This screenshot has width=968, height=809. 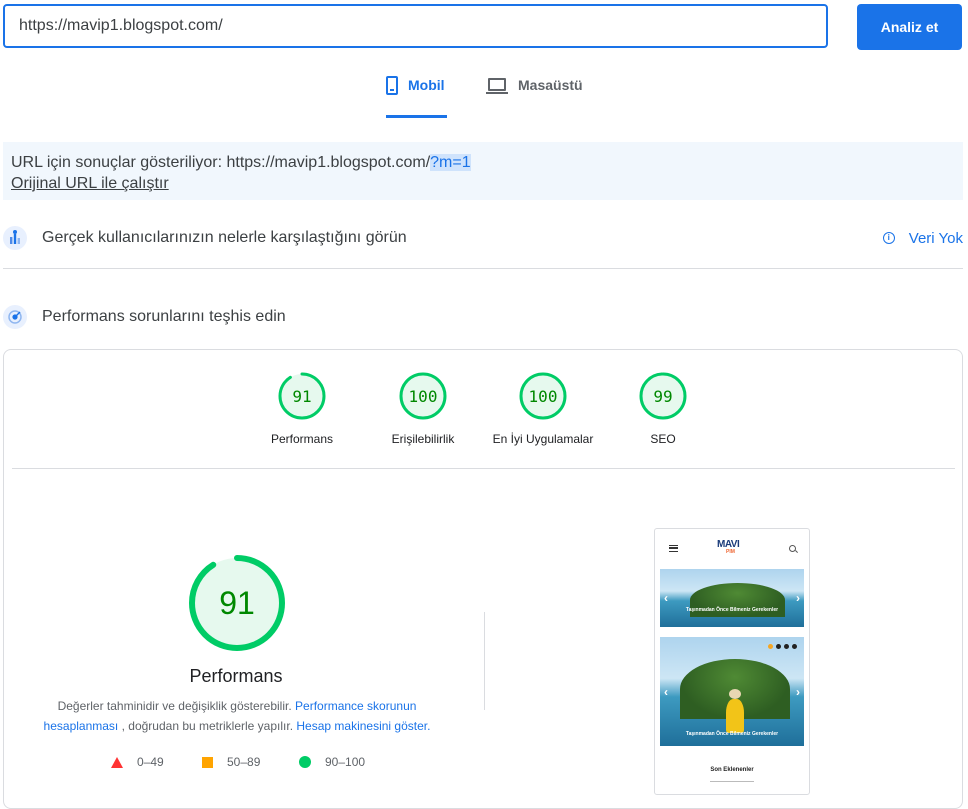 What do you see at coordinates (164, 316) in the screenshot?
I see `diagnose-title: Performans sorunlarını teşhis edin` at bounding box center [164, 316].